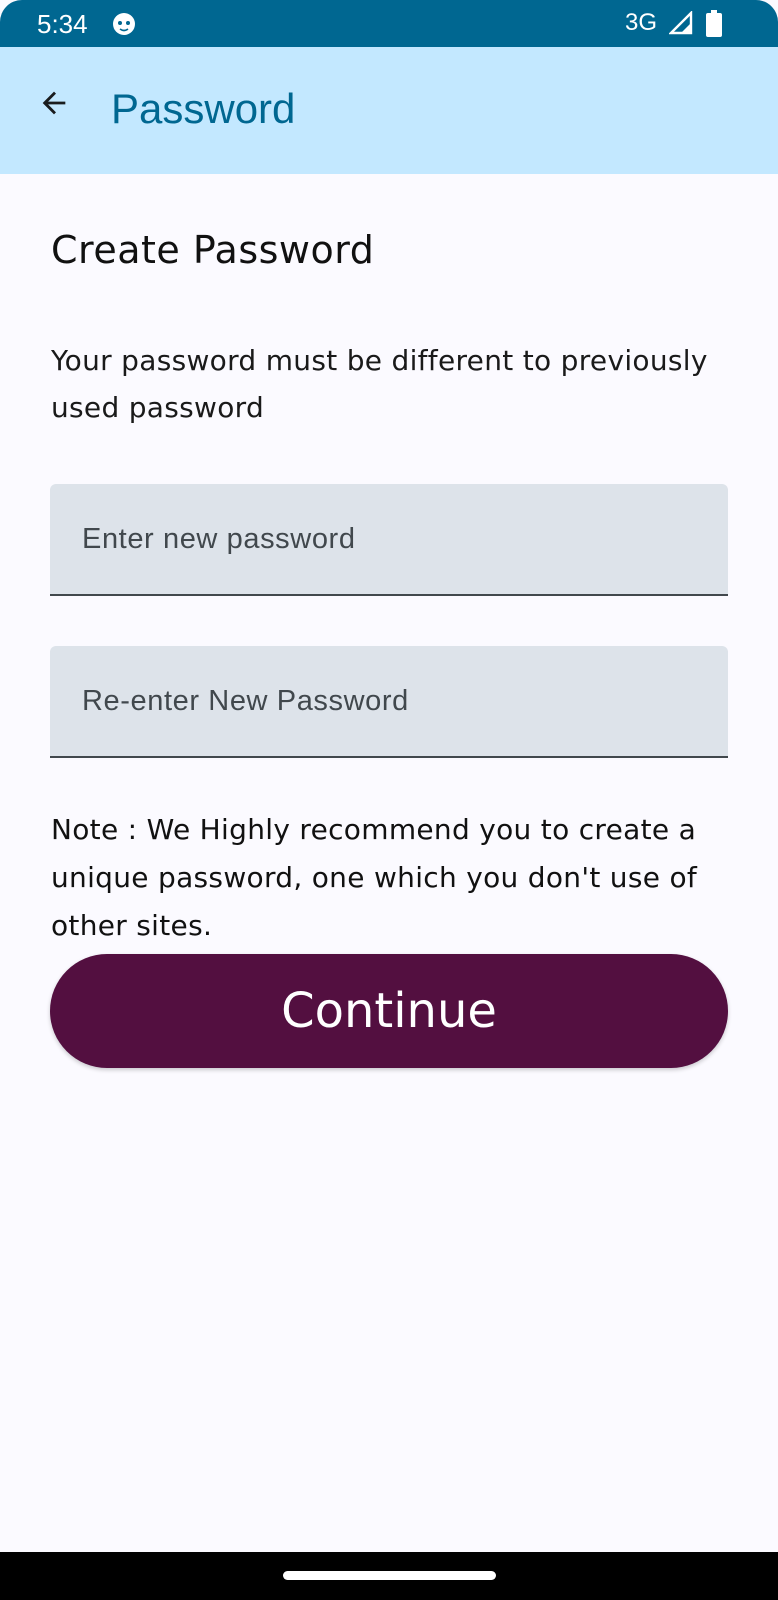 Image resolution: width=778 pixels, height=1600 pixels. I want to click on page-heading: Create Password, so click(213, 250).